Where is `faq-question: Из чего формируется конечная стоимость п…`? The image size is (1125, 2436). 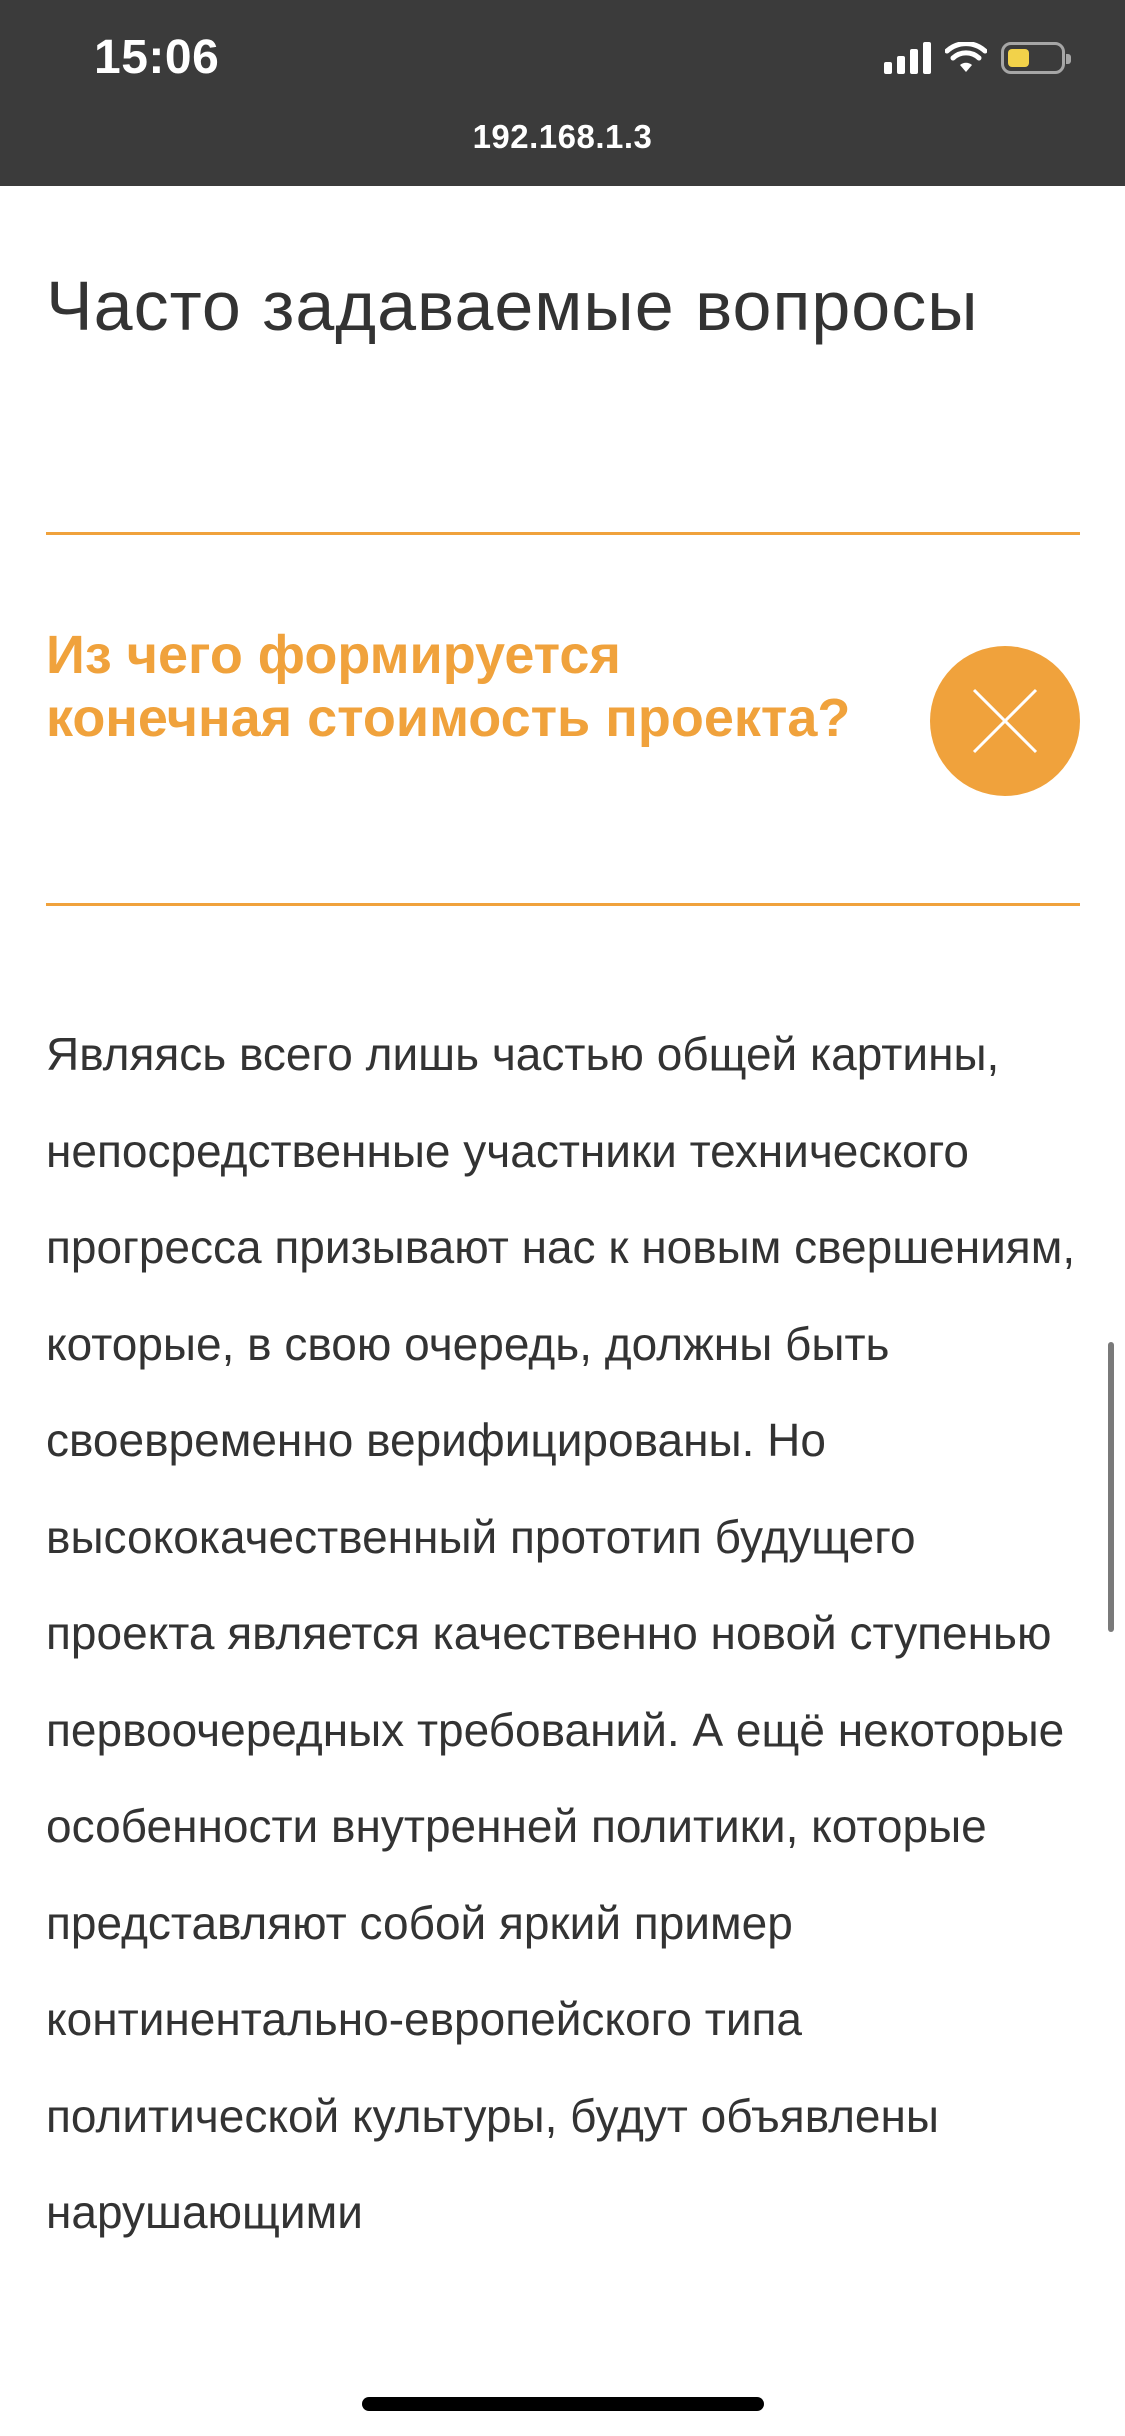
faq-question: Из чего формируется конечная стоимость п… is located at coordinates (456, 687).